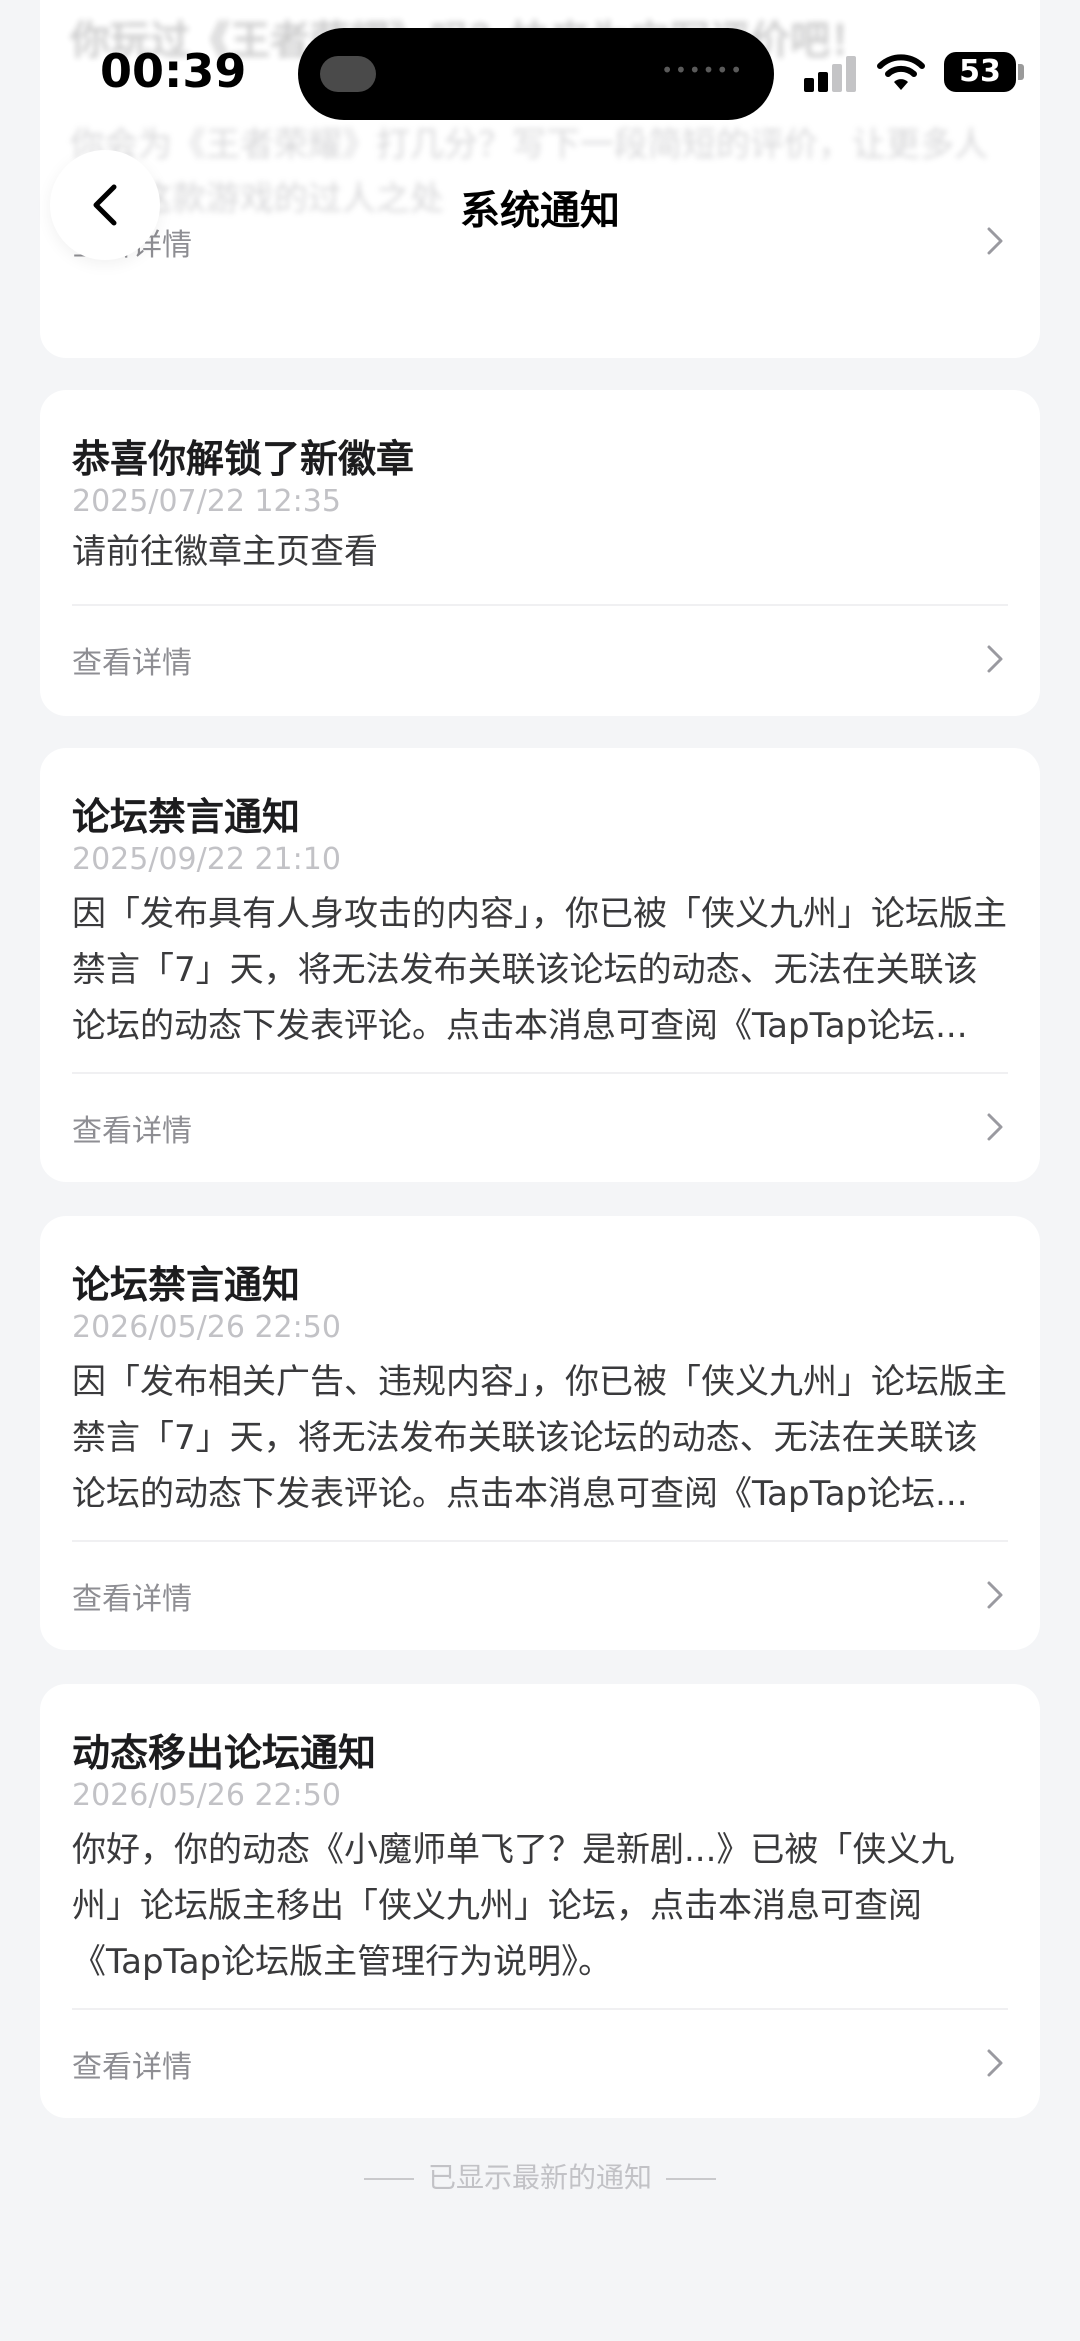 This screenshot has height=2341, width=1080. I want to click on end-of-list-note: 已显示最新的通知, so click(540, 2176).